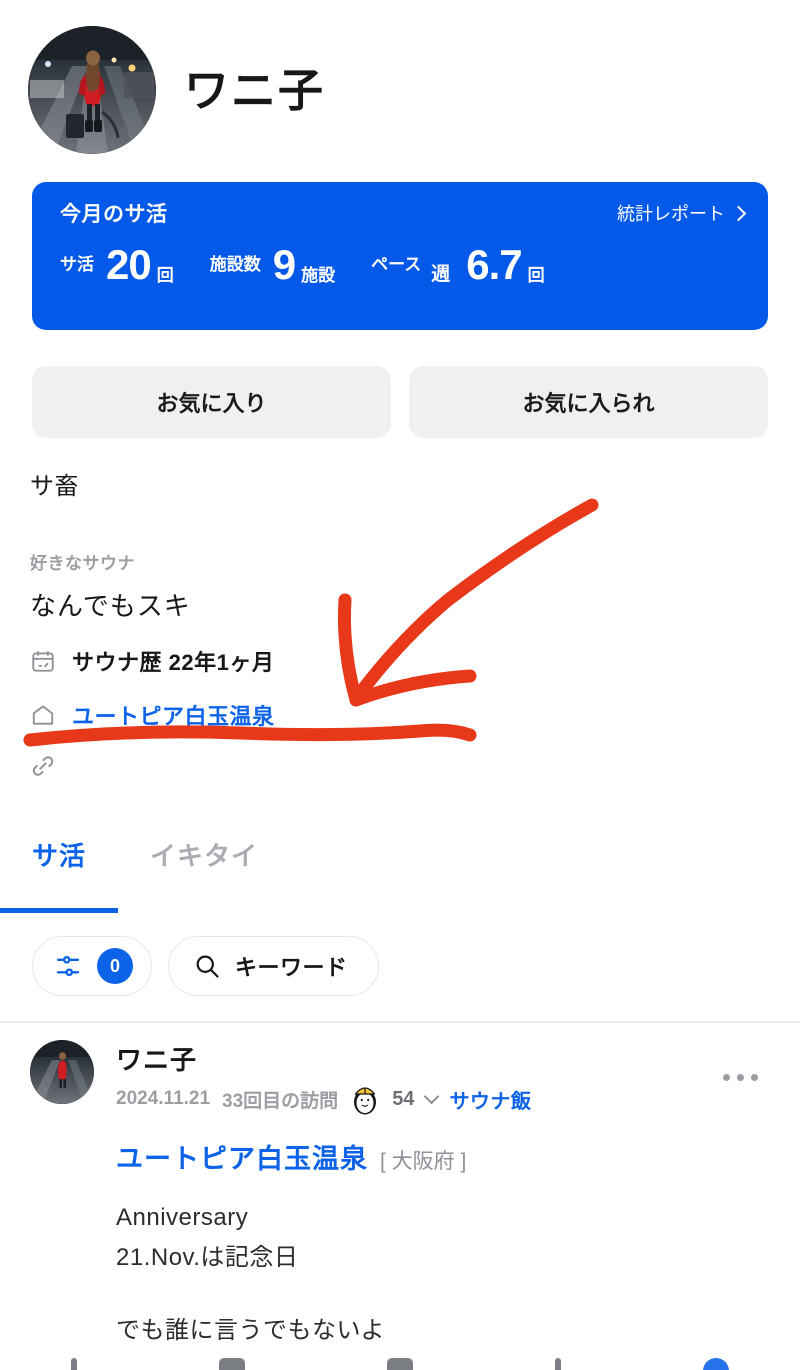 The image size is (800, 1370). Describe the element at coordinates (458, 265) in the screenshot. I see `stat-pace: ペース 週 6.7 回` at that location.